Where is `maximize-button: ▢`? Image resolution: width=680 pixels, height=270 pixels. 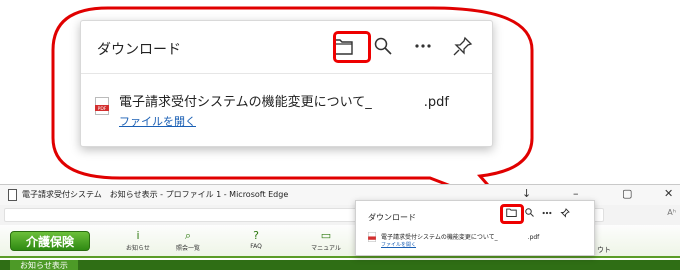 maximize-button: ▢ is located at coordinates (627, 193).